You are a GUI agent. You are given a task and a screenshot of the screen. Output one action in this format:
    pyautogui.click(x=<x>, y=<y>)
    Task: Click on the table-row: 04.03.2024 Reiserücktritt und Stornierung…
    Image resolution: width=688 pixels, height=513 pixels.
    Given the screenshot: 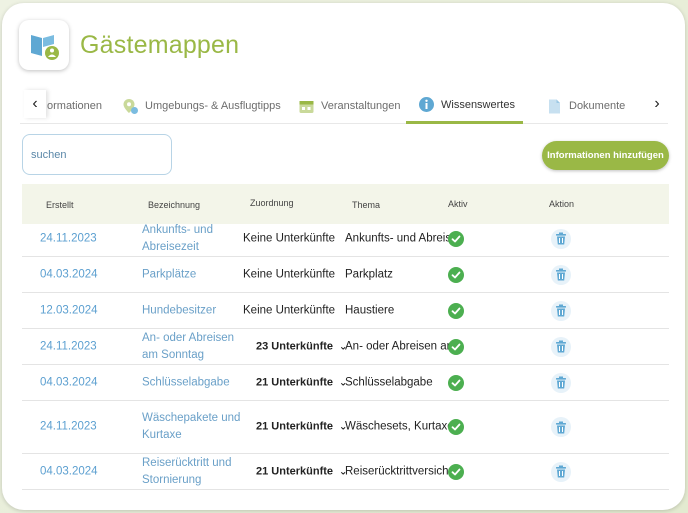 What is the action you would take?
    pyautogui.click(x=345, y=472)
    